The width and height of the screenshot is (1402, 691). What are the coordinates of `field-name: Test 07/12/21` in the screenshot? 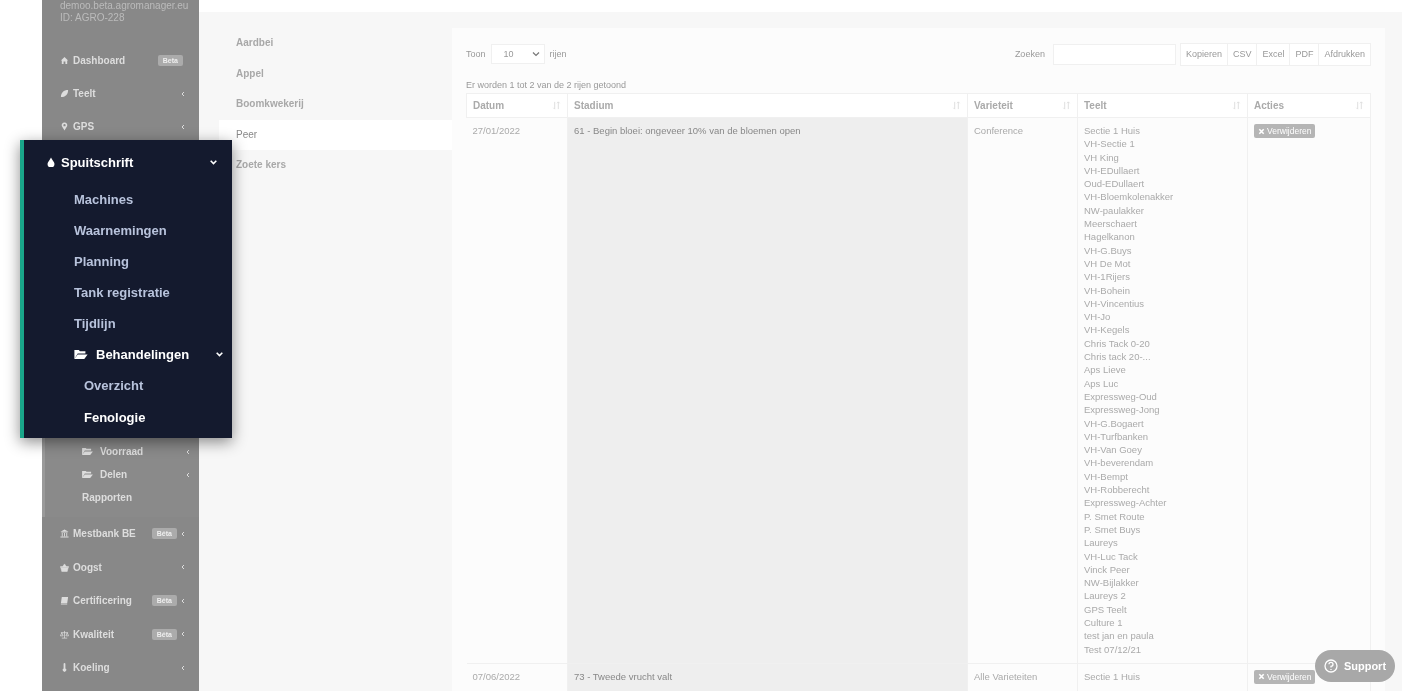 It's located at (1113, 649).